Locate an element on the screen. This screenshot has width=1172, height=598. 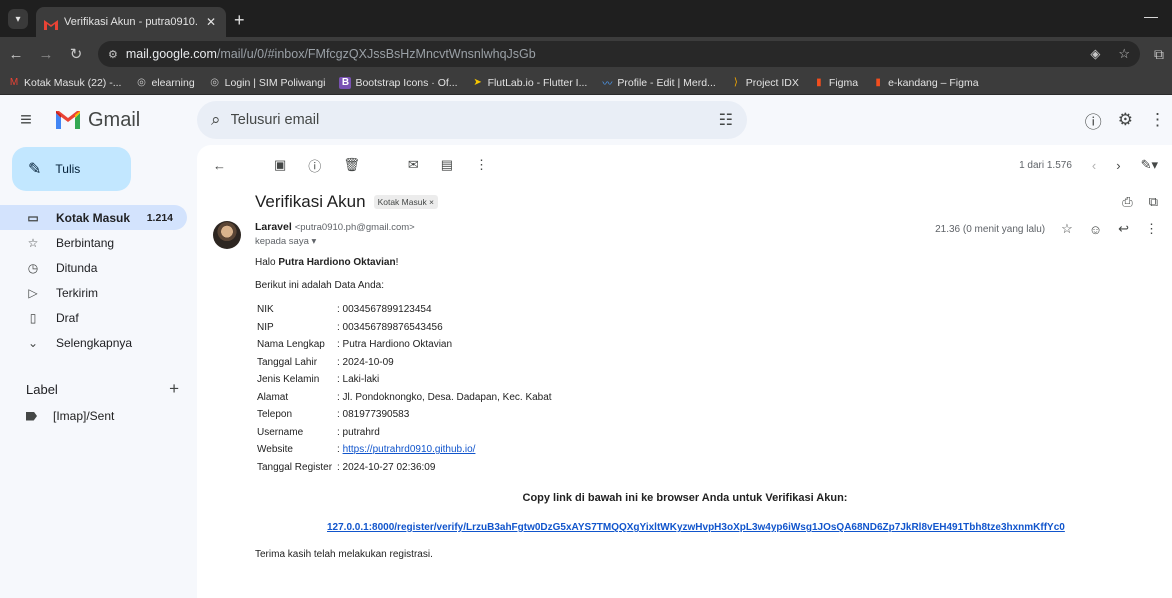
table-row: Tanggal Register : 2024-10-27 02:36:09 is located at coordinates (404, 468).